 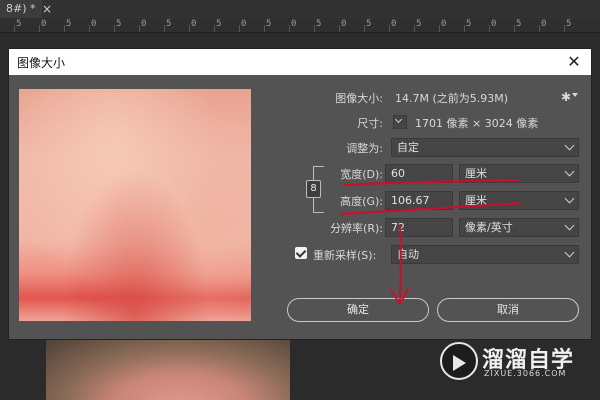 What do you see at coordinates (47, 9) in the screenshot?
I see `tab-close-icon: ×` at bounding box center [47, 9].